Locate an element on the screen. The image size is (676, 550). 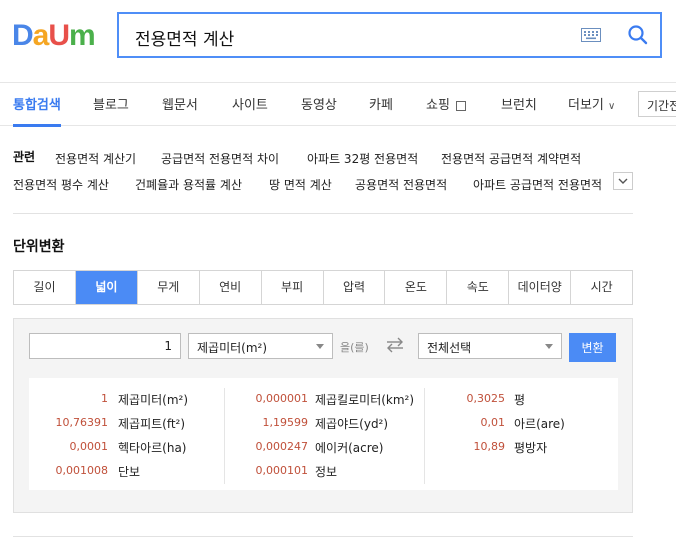
convert-button: 변환 is located at coordinates (592, 347).